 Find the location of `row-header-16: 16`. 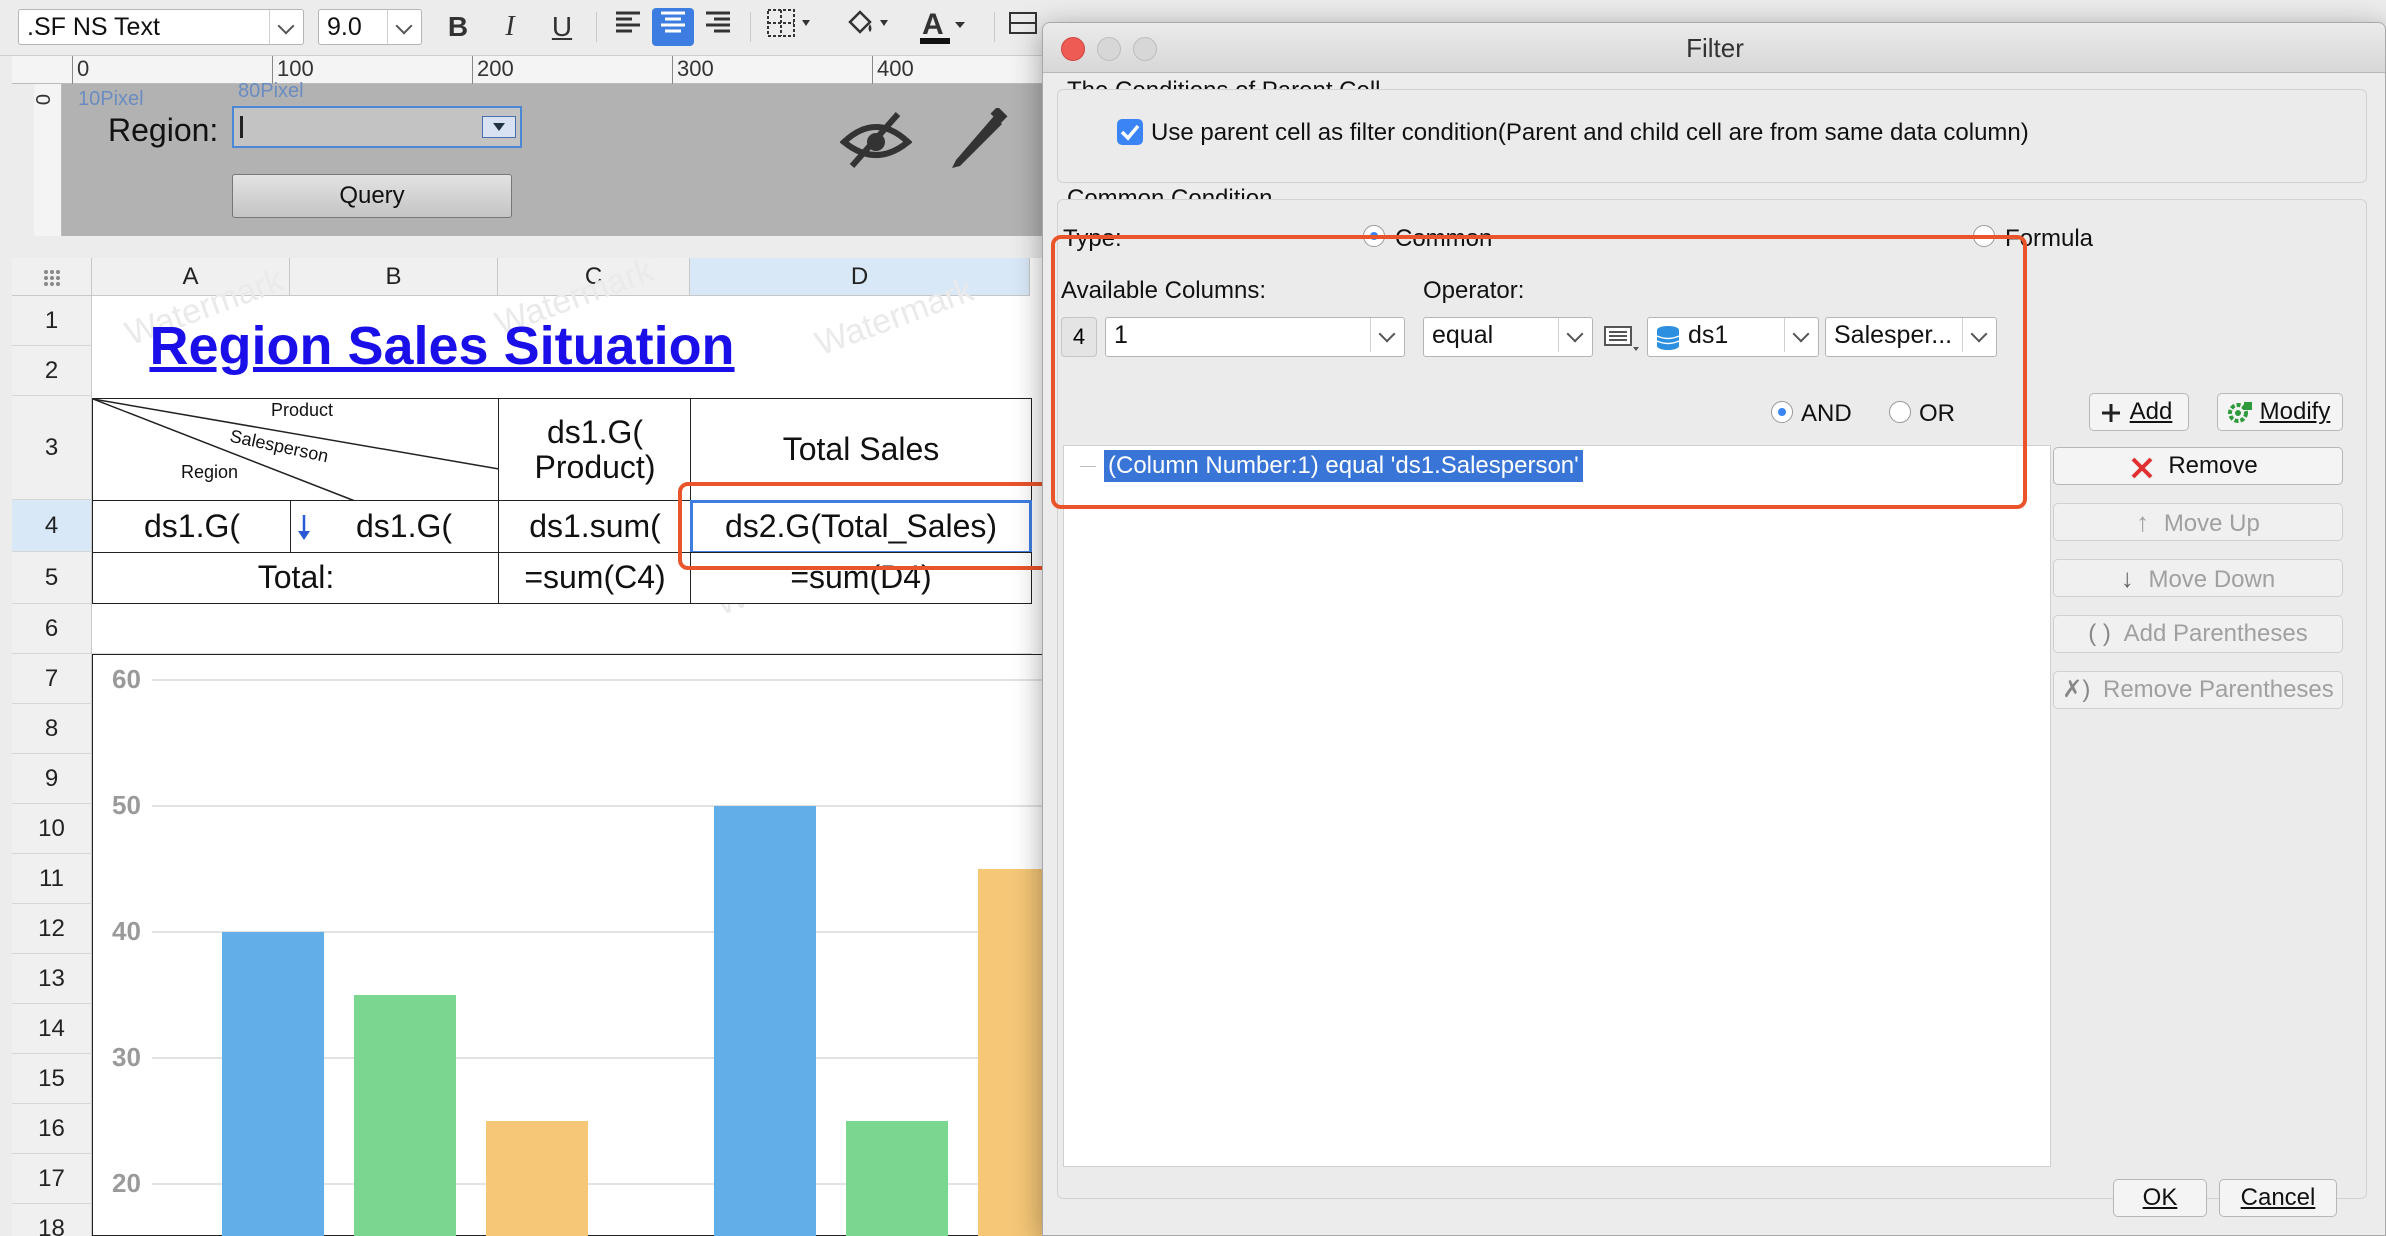

row-header-16: 16 is located at coordinates (52, 1129).